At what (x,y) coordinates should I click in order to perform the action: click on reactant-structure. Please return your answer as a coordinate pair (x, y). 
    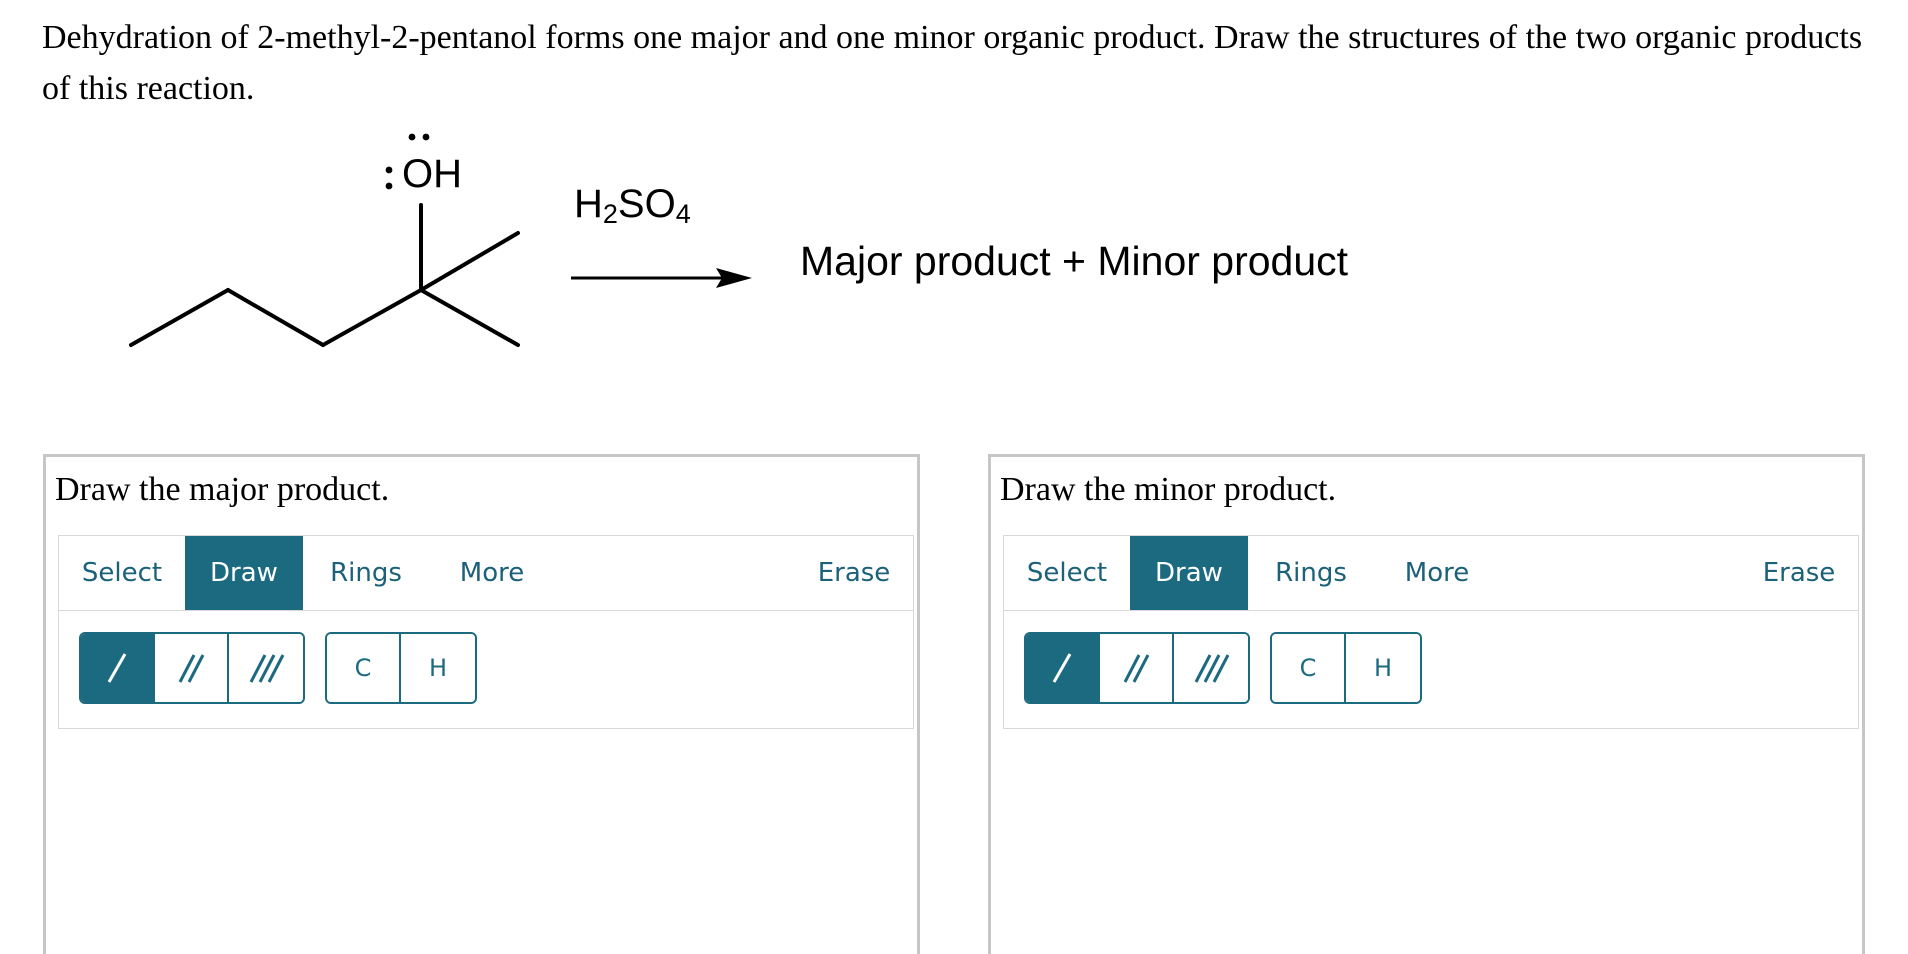
    Looking at the image, I should click on (440, 240).